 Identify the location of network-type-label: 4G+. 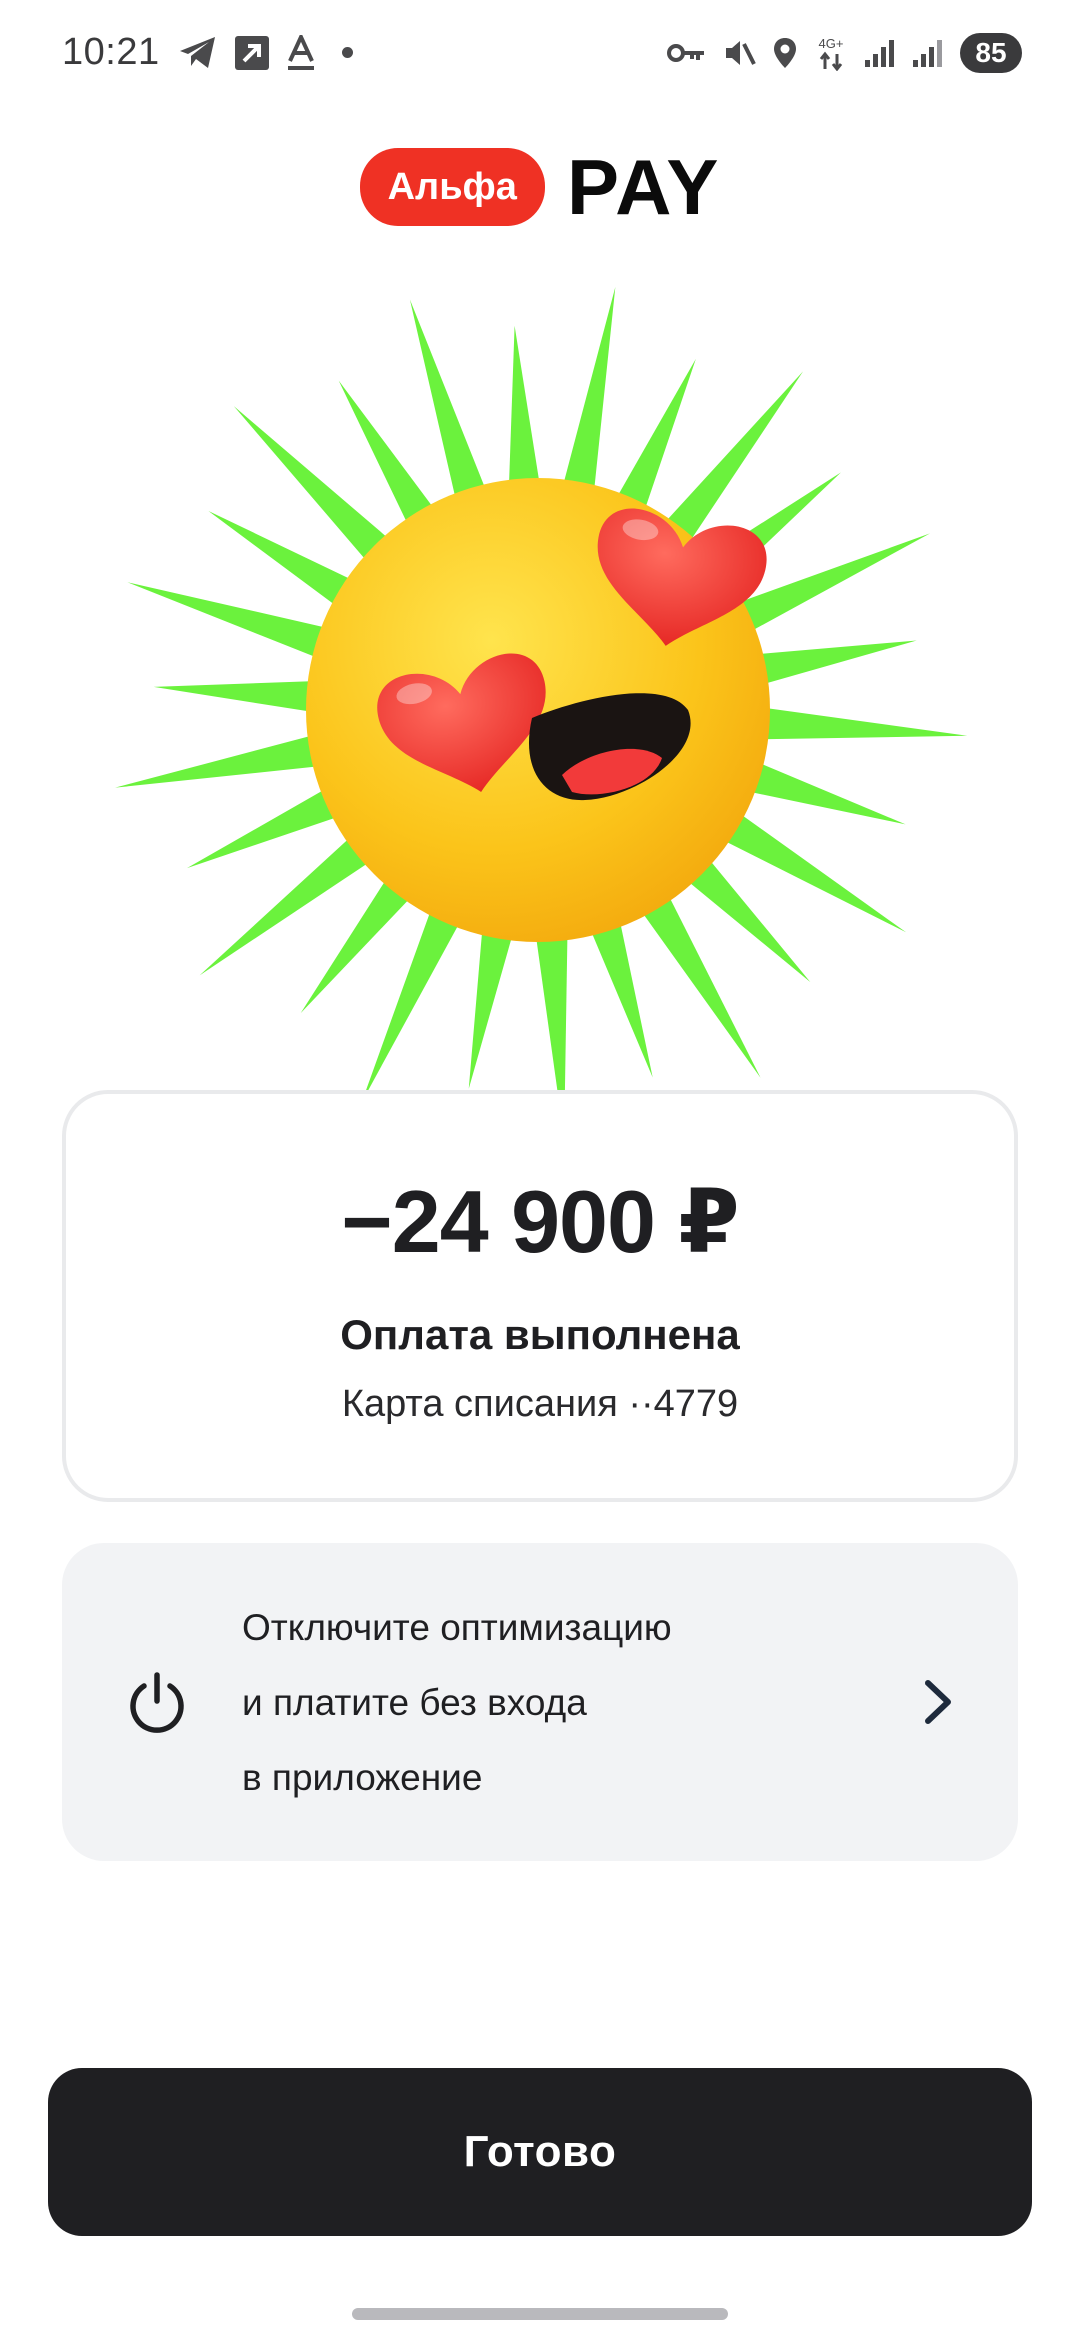
(831, 43).